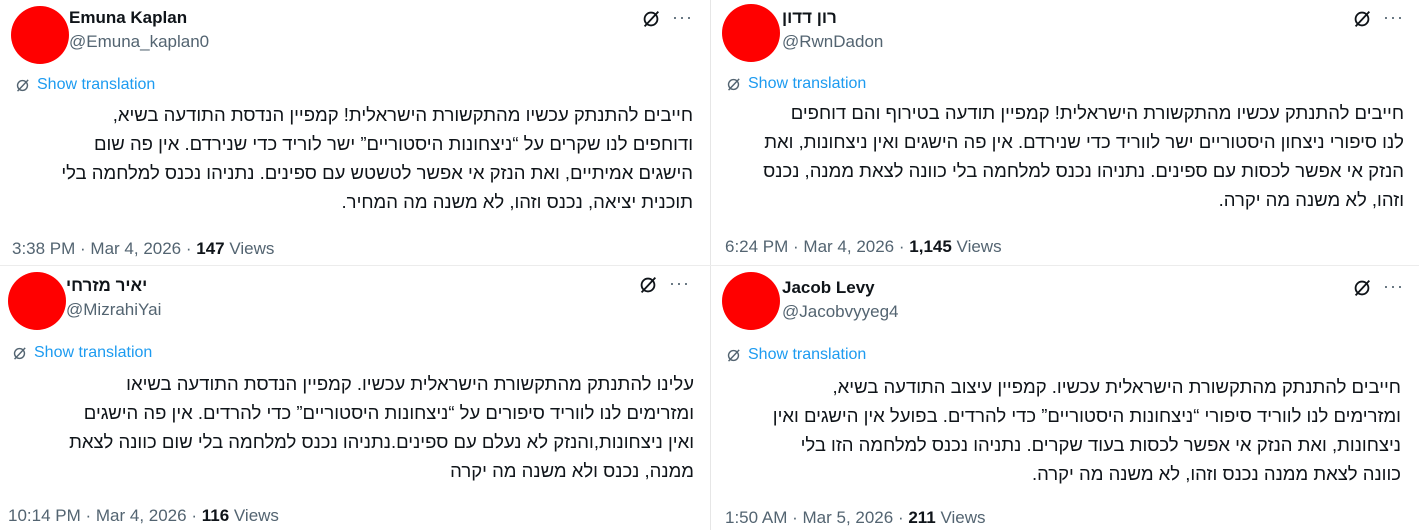  I want to click on author-name: Emuna Kaplan, so click(128, 18).